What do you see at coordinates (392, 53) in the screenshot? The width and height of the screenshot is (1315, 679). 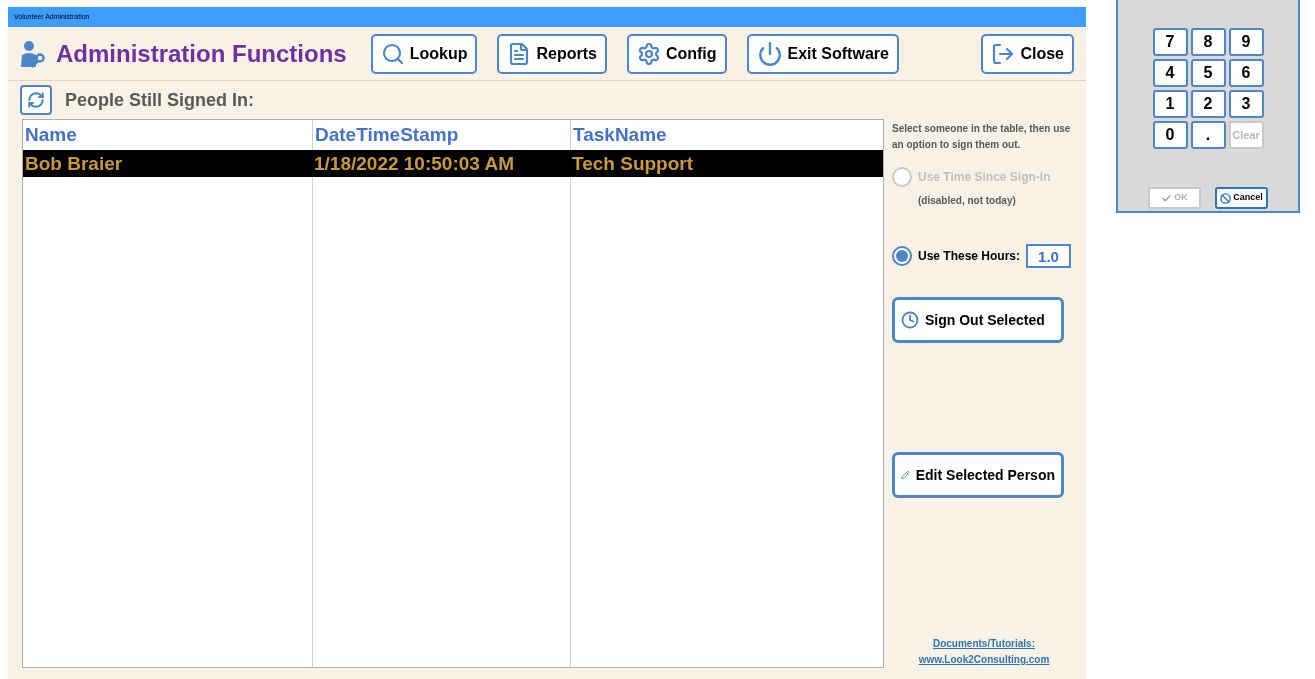 I see `search-icon` at bounding box center [392, 53].